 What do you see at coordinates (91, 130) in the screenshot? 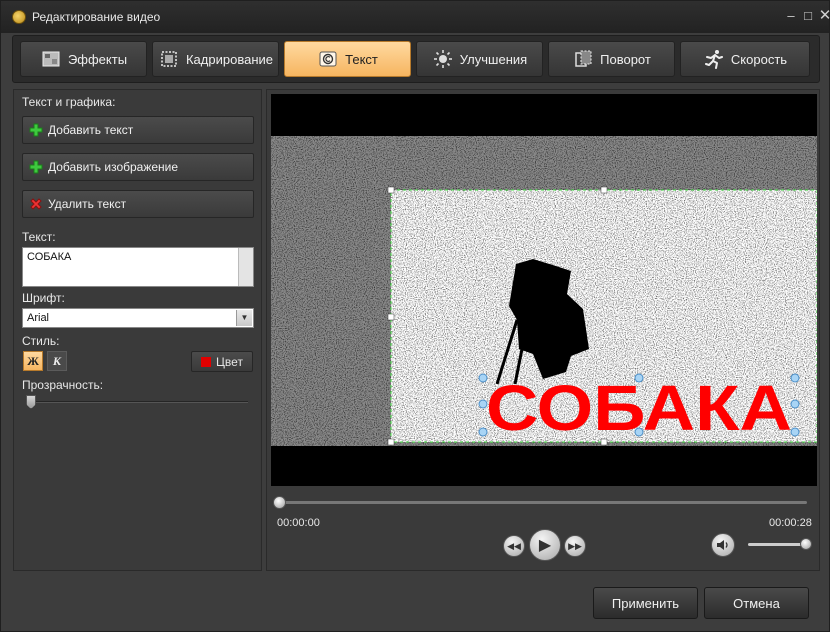
I see `add-text-label: Добавить текст` at bounding box center [91, 130].